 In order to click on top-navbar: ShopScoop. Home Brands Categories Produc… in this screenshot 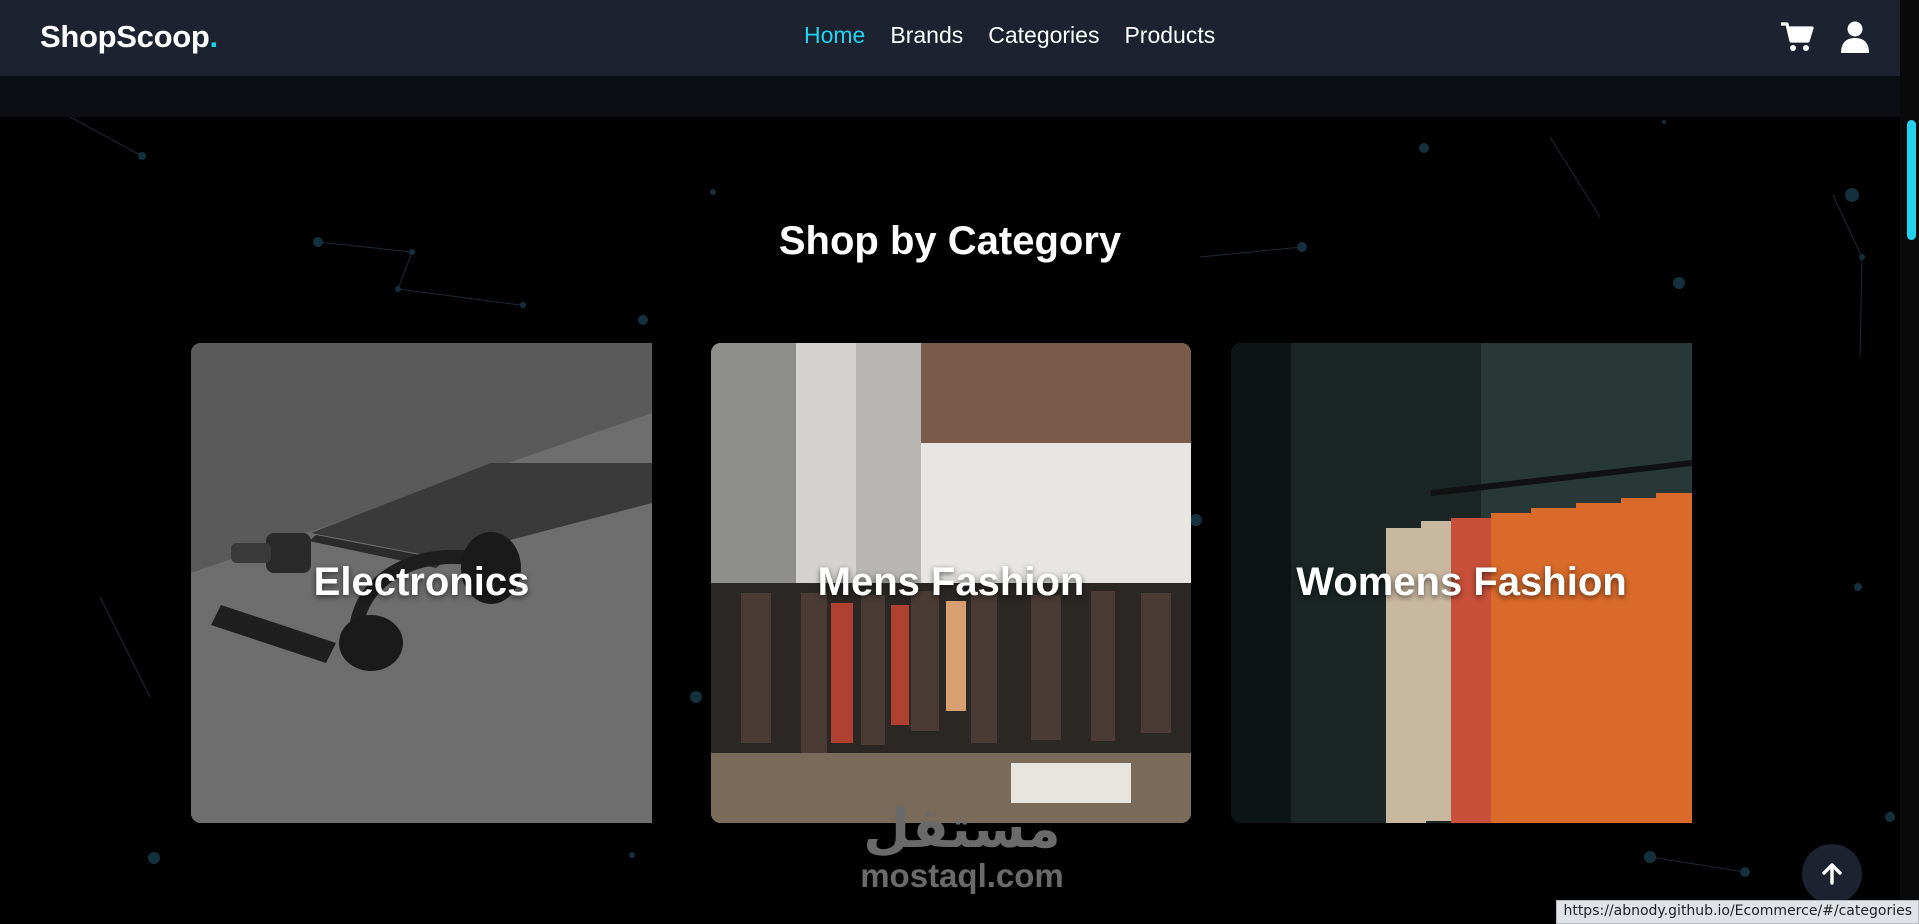, I will do `click(950, 38)`.